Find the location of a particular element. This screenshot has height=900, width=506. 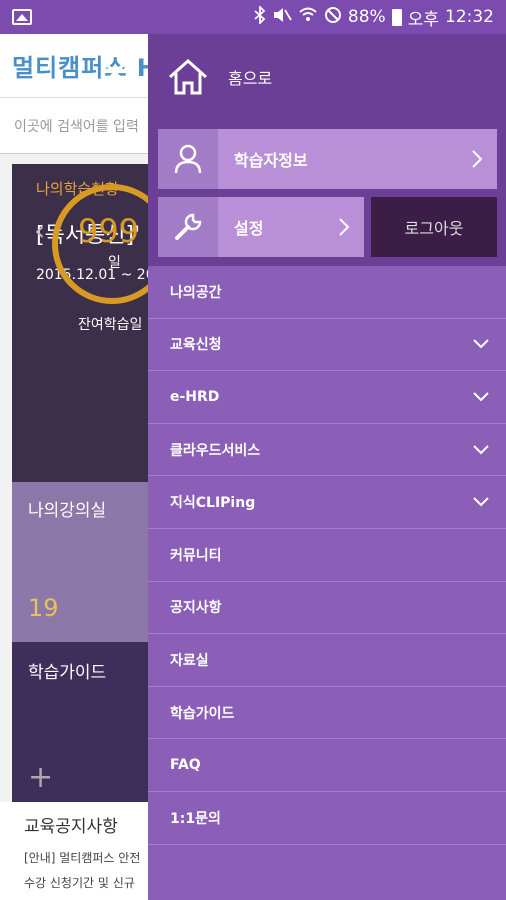

logout-button: 로그아웃 is located at coordinates (434, 227).